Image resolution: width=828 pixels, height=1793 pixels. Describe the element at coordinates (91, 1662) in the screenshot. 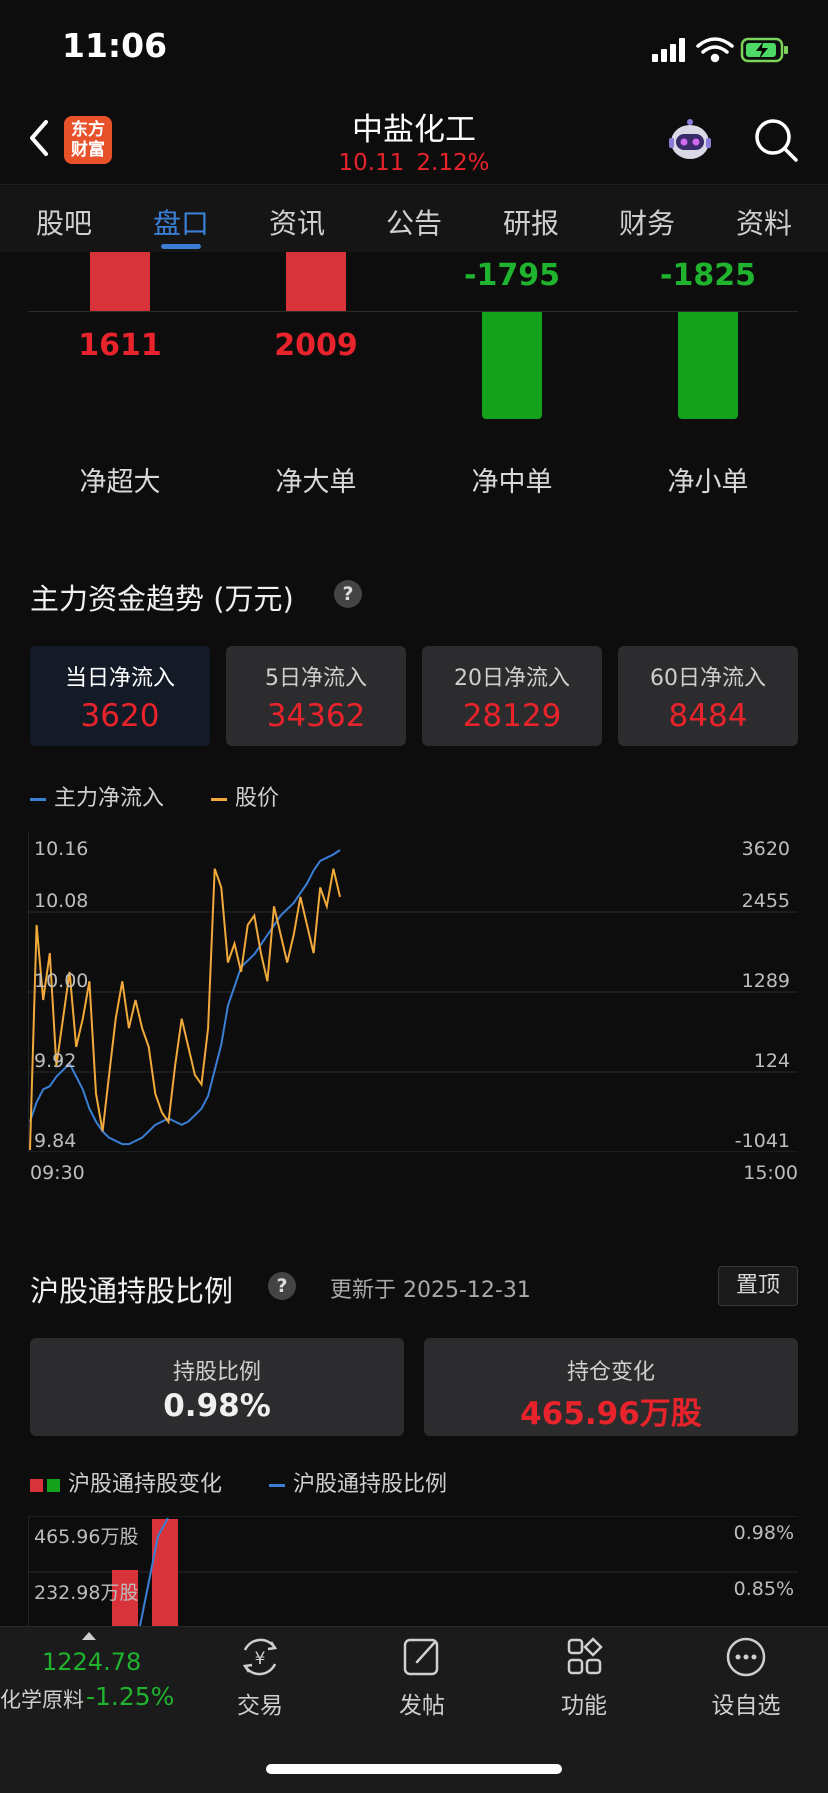

I see `index-value: 1224.78` at that location.